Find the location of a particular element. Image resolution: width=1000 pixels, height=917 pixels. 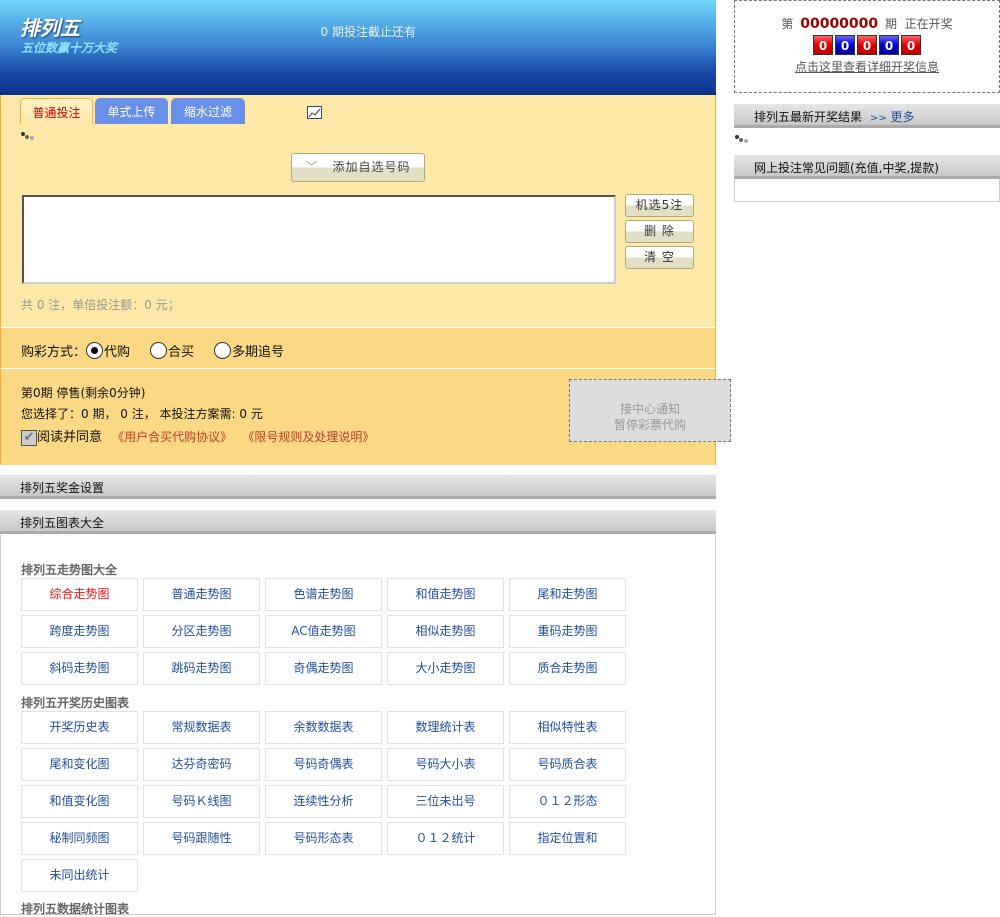

chart-link: 开奖历史表 is located at coordinates (79, 727).